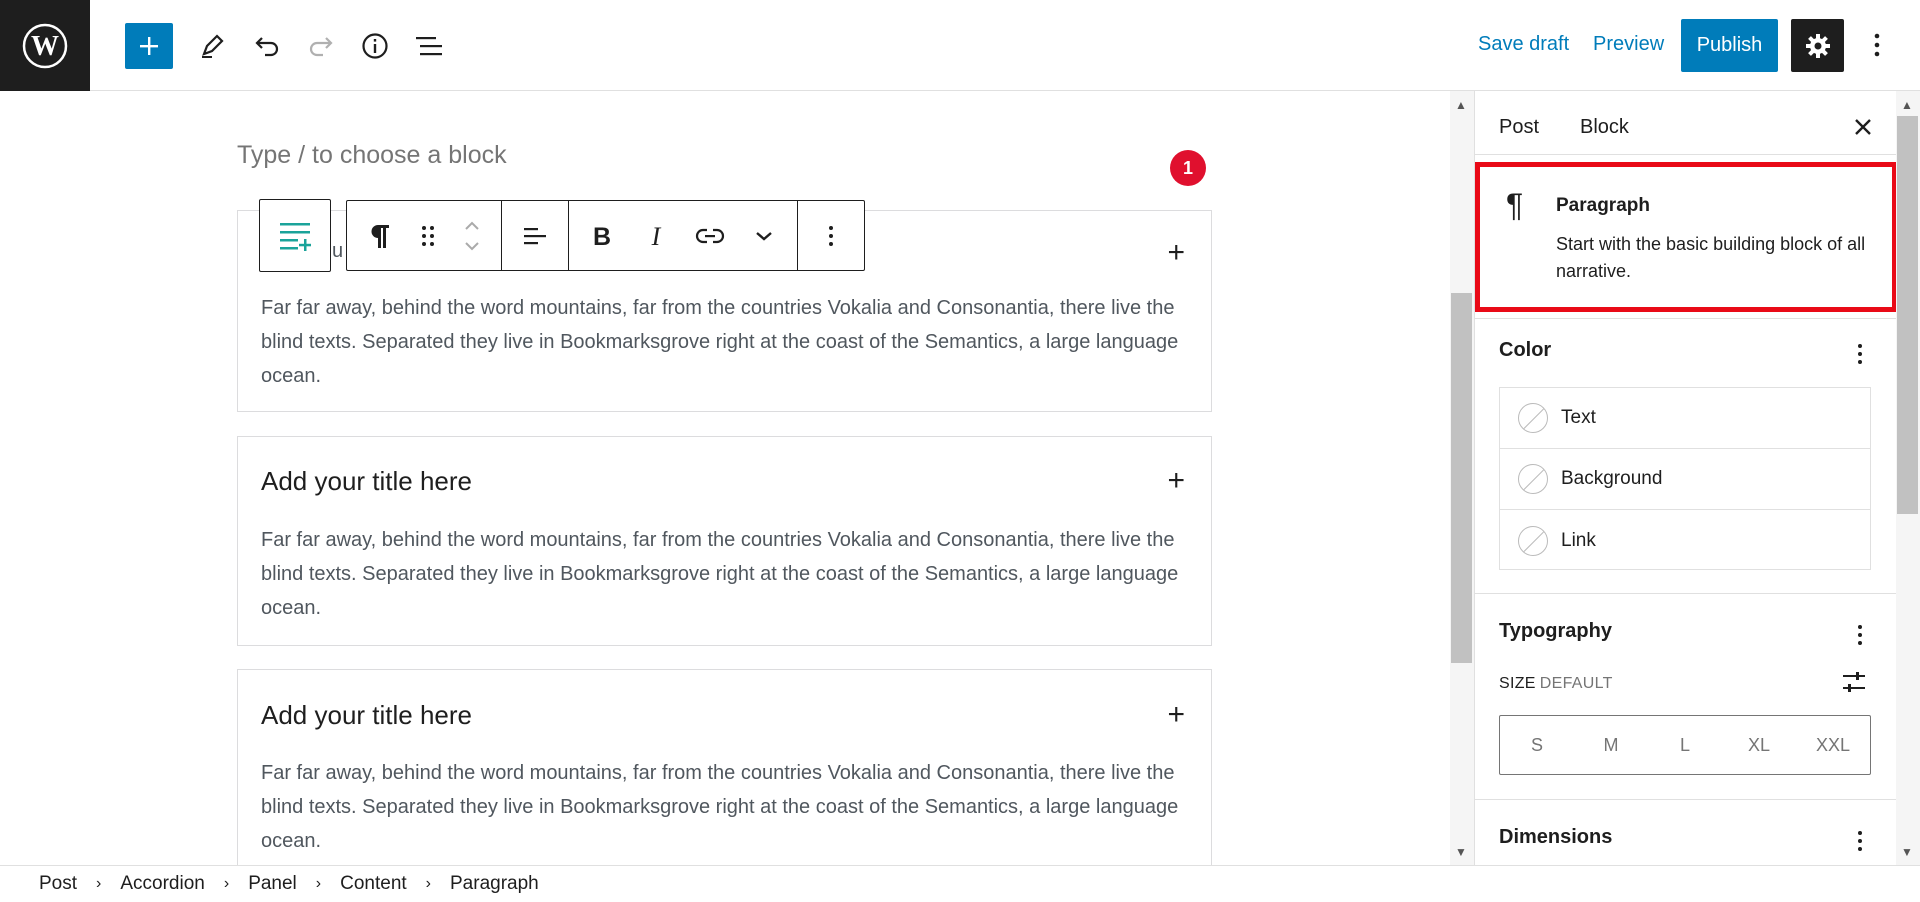 The width and height of the screenshot is (1920, 902). I want to click on drag-handle-icon, so click(428, 235).